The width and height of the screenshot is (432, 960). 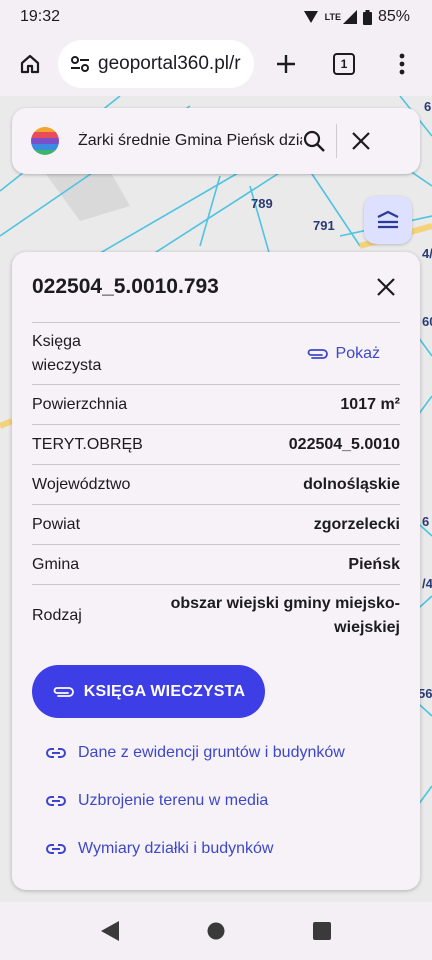 I want to click on utilities-link: Uzbrojenie terenu w media, so click(x=157, y=801).